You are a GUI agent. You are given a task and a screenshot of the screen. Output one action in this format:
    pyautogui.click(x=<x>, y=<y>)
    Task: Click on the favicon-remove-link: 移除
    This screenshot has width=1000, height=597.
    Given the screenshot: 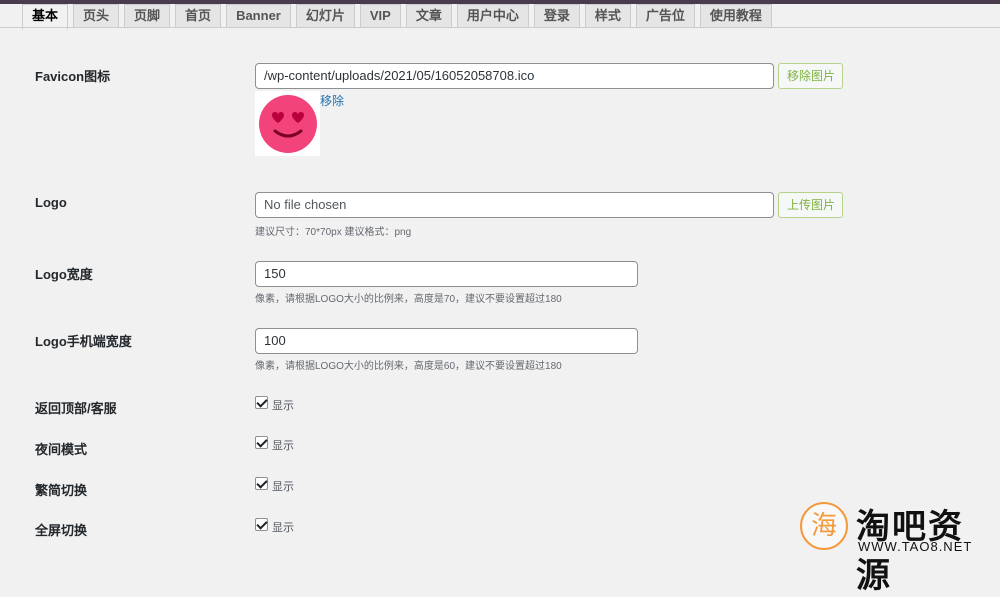 What is the action you would take?
    pyautogui.click(x=332, y=100)
    